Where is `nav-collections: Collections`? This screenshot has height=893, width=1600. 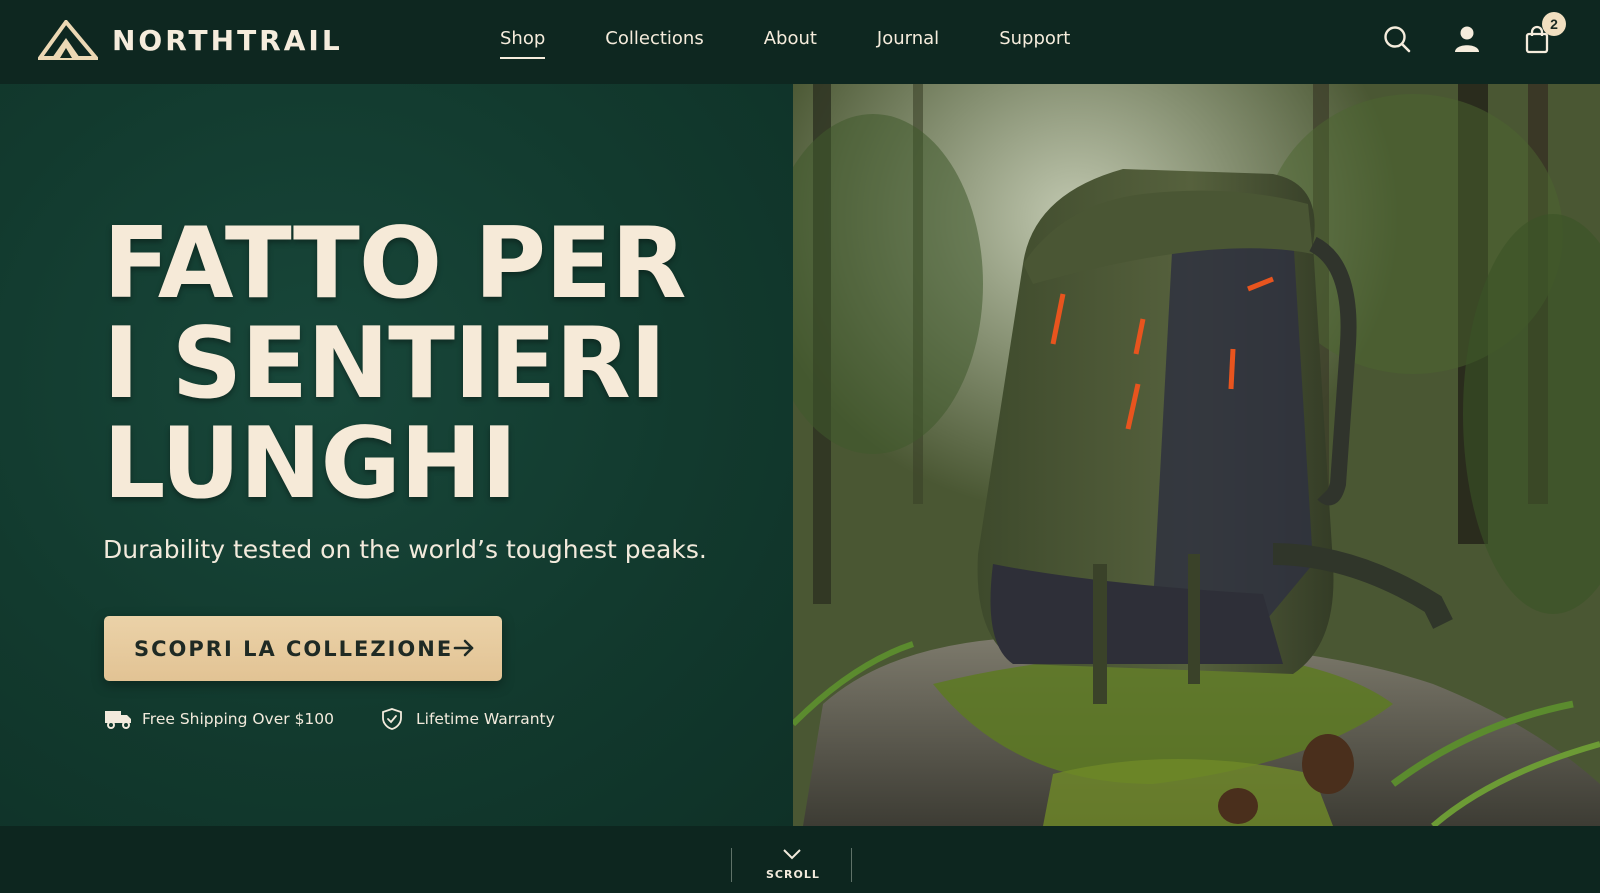 nav-collections: Collections is located at coordinates (654, 38).